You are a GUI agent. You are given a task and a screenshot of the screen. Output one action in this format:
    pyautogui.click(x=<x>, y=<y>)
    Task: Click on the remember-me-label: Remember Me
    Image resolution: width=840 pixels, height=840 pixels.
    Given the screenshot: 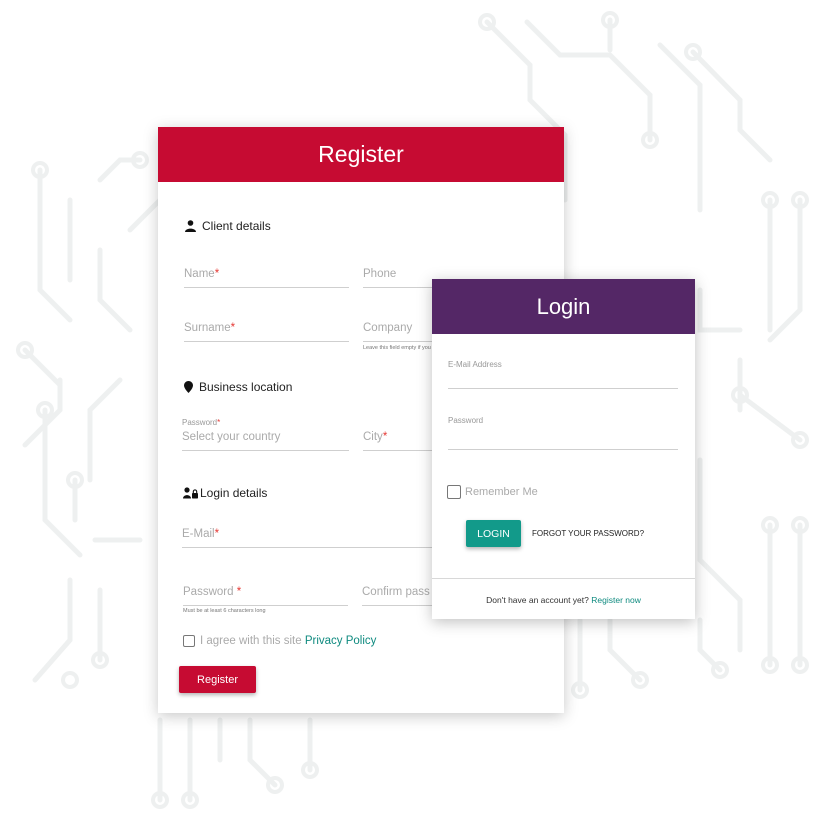 What is the action you would take?
    pyautogui.click(x=501, y=492)
    